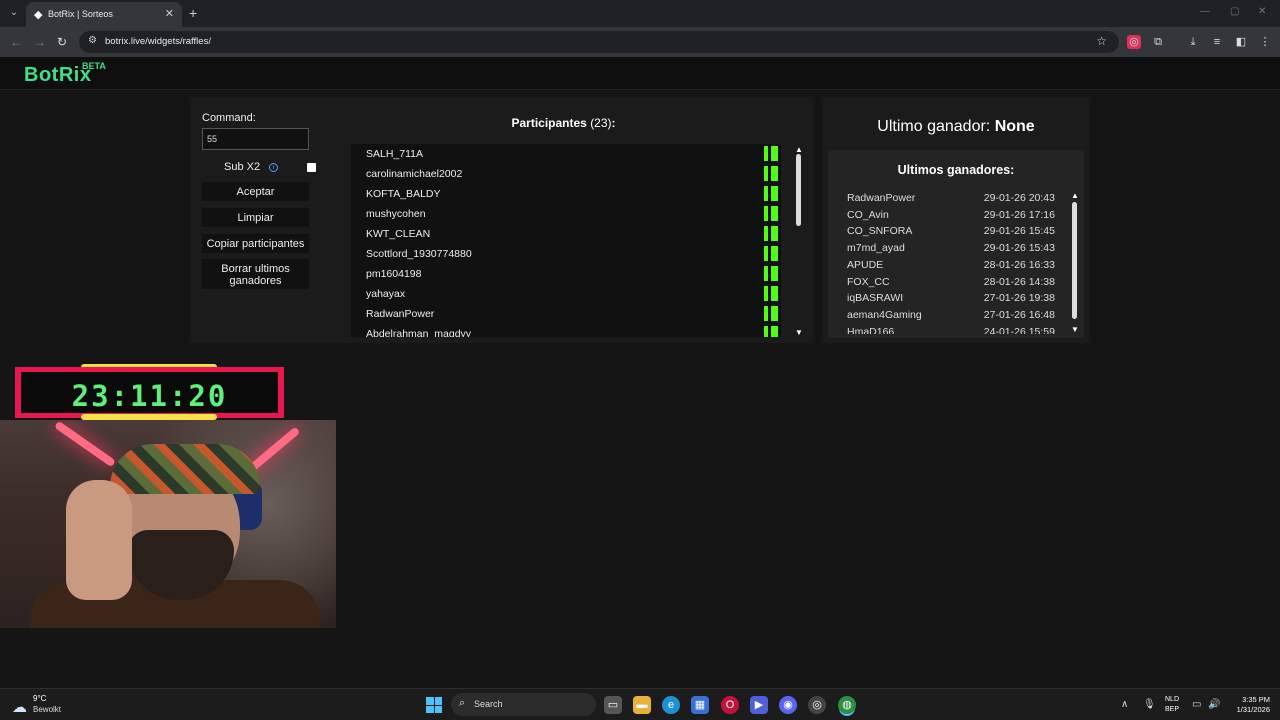 This screenshot has height=720, width=1280. What do you see at coordinates (403, 194) in the screenshot?
I see `participant-name: KOFTA_BALDY` at bounding box center [403, 194].